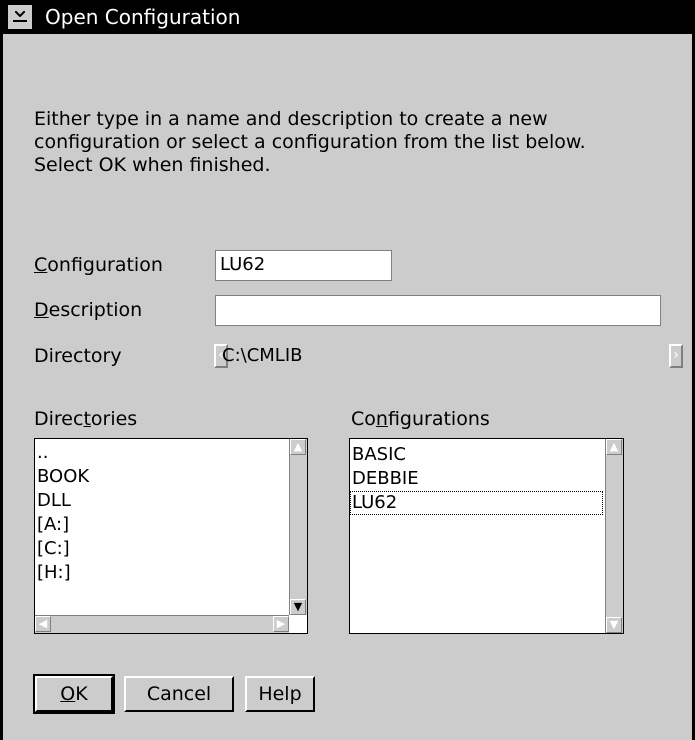 The width and height of the screenshot is (695, 740). What do you see at coordinates (303, 265) in the screenshot?
I see `configuration-input: LU62` at bounding box center [303, 265].